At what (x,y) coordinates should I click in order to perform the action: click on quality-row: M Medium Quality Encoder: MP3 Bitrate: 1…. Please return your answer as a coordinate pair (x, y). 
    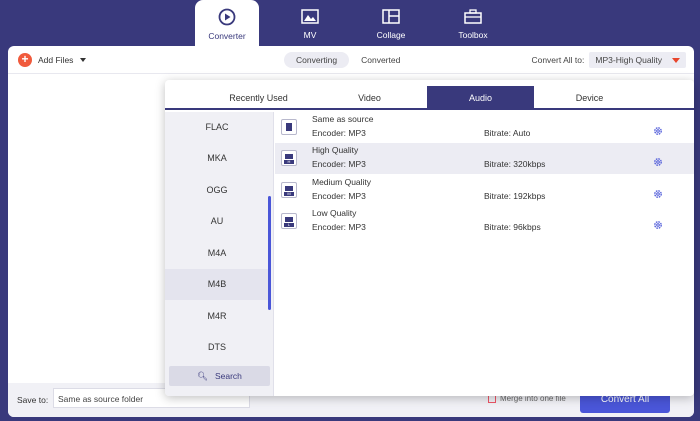
    Looking at the image, I should click on (484, 190).